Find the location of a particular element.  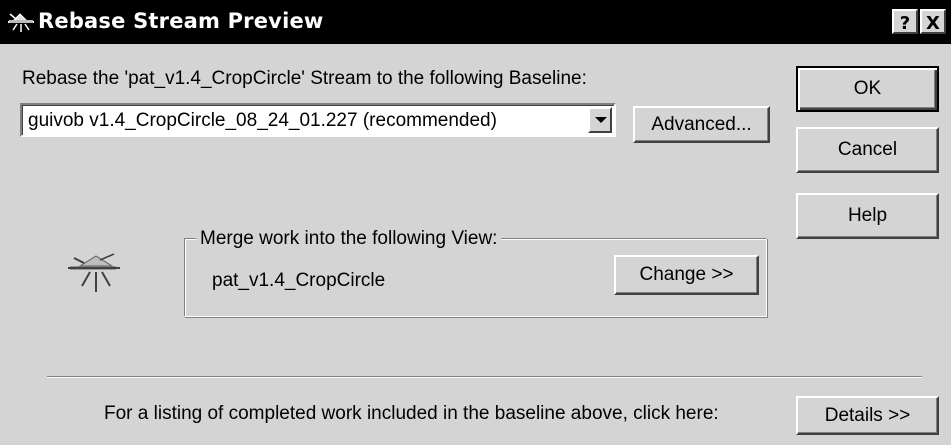

cancel-button: Cancel is located at coordinates (867, 150).